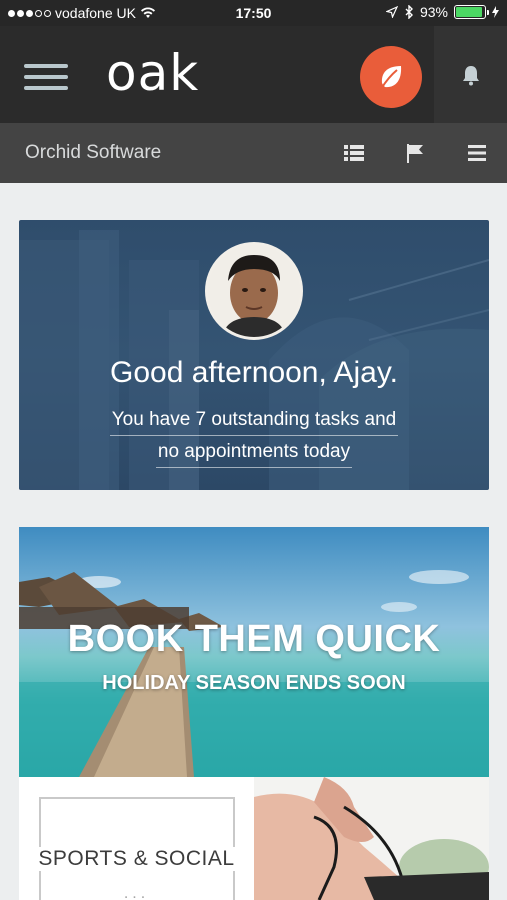 The width and height of the screenshot is (507, 900). I want to click on notifications-button, so click(470, 74).